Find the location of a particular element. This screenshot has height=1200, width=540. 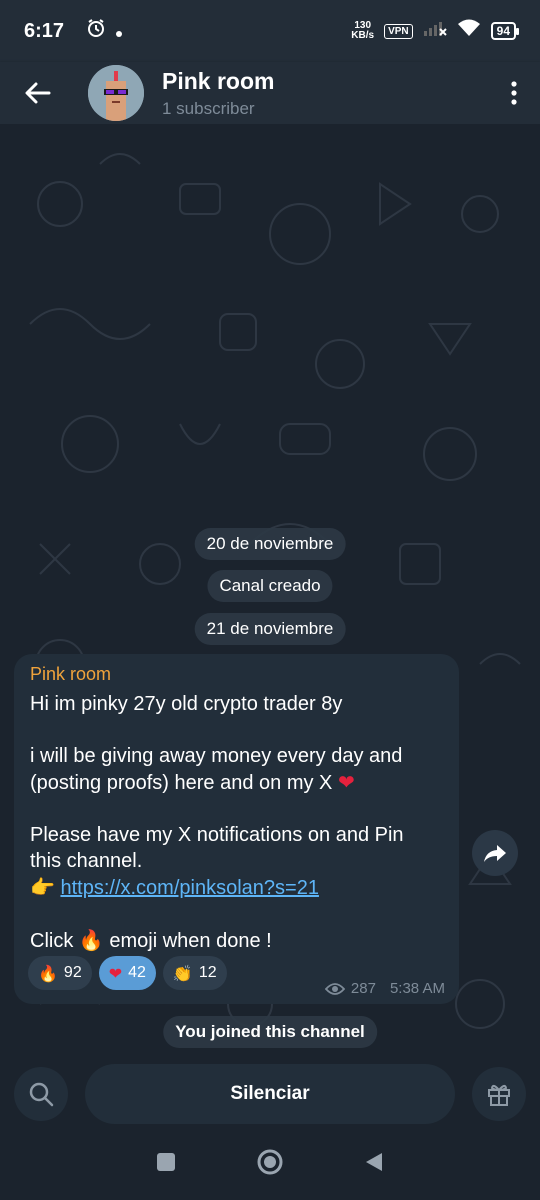

message-meta: 287 5:38 AM is located at coordinates (384, 988).